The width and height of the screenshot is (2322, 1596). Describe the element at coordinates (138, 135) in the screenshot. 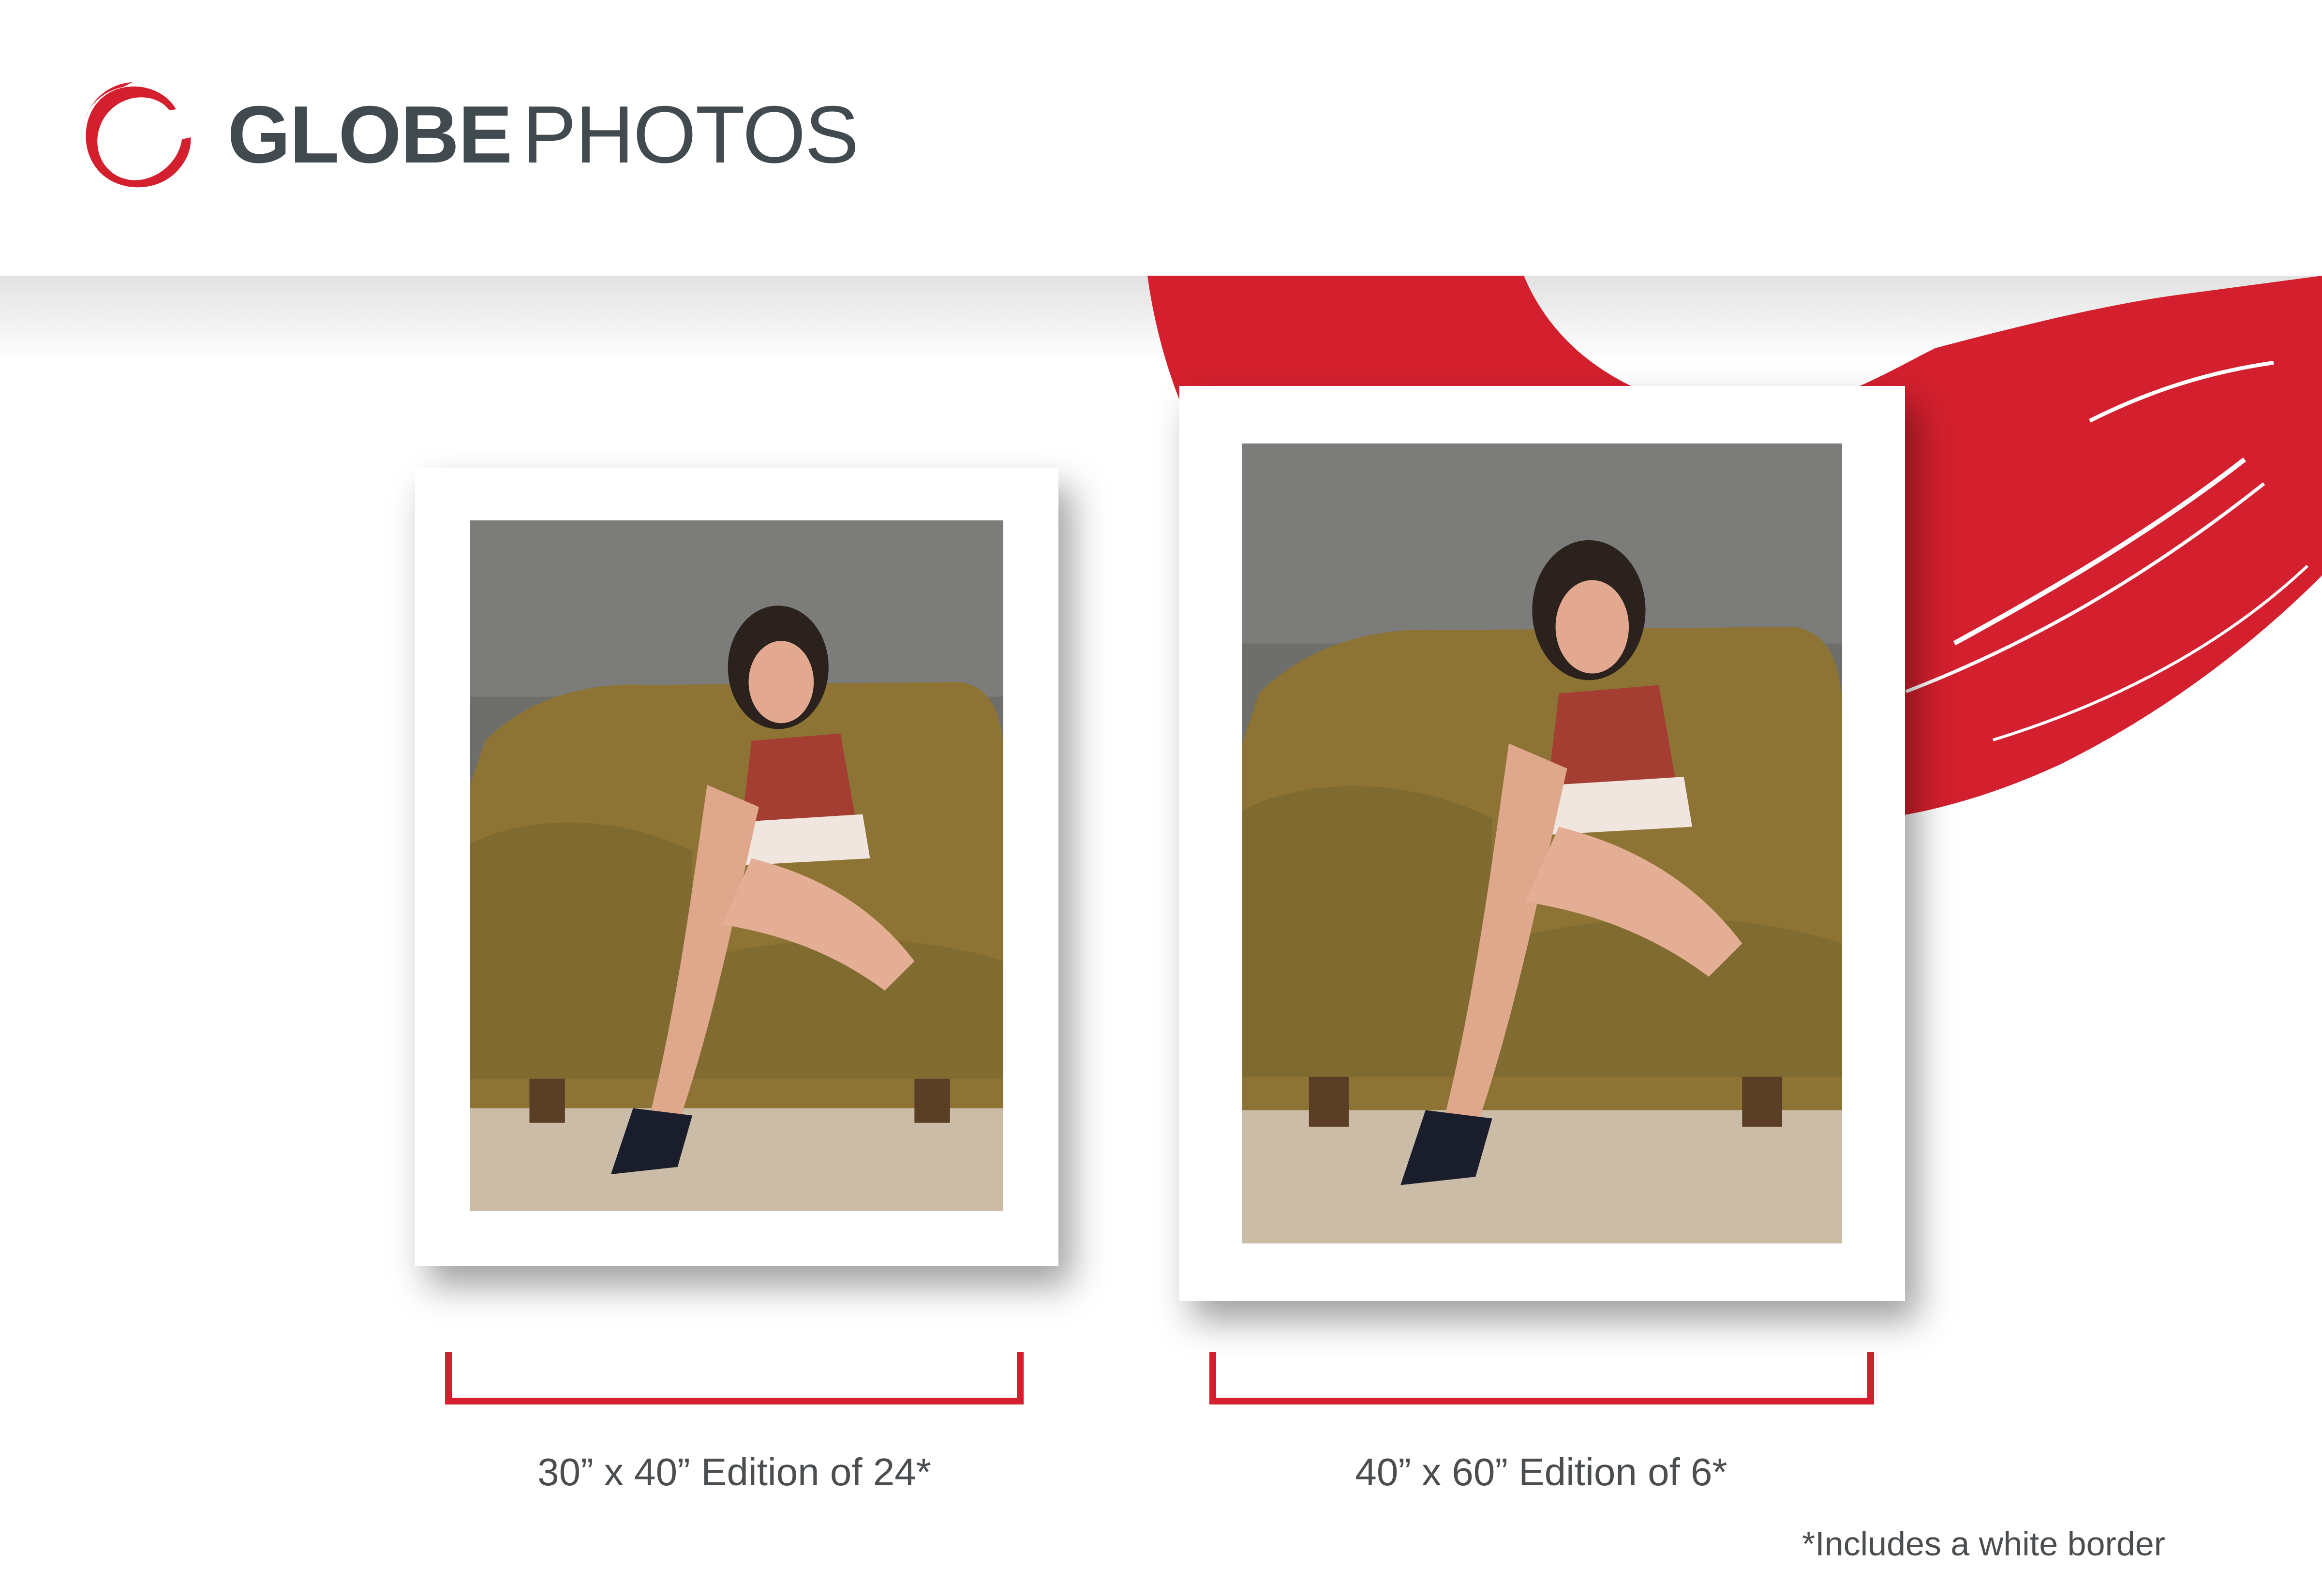

I see `red-brush-ring-icon` at that location.